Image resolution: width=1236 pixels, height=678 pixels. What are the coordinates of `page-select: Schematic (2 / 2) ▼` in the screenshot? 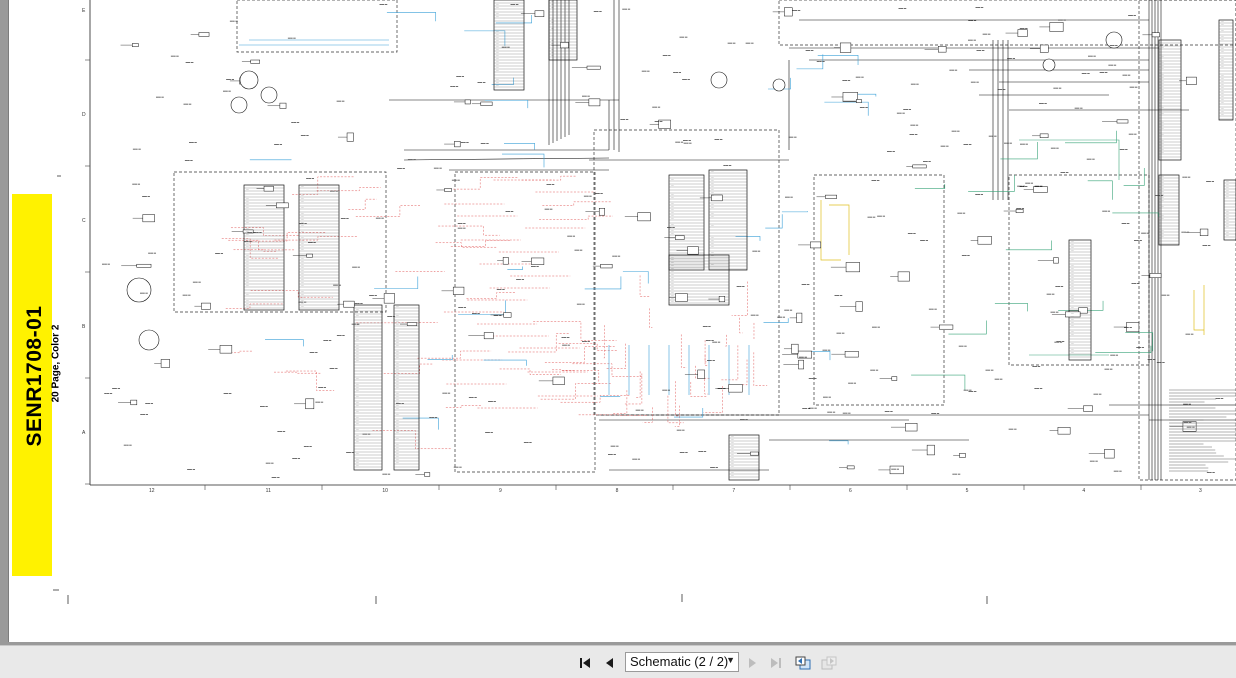 It's located at (682, 662).